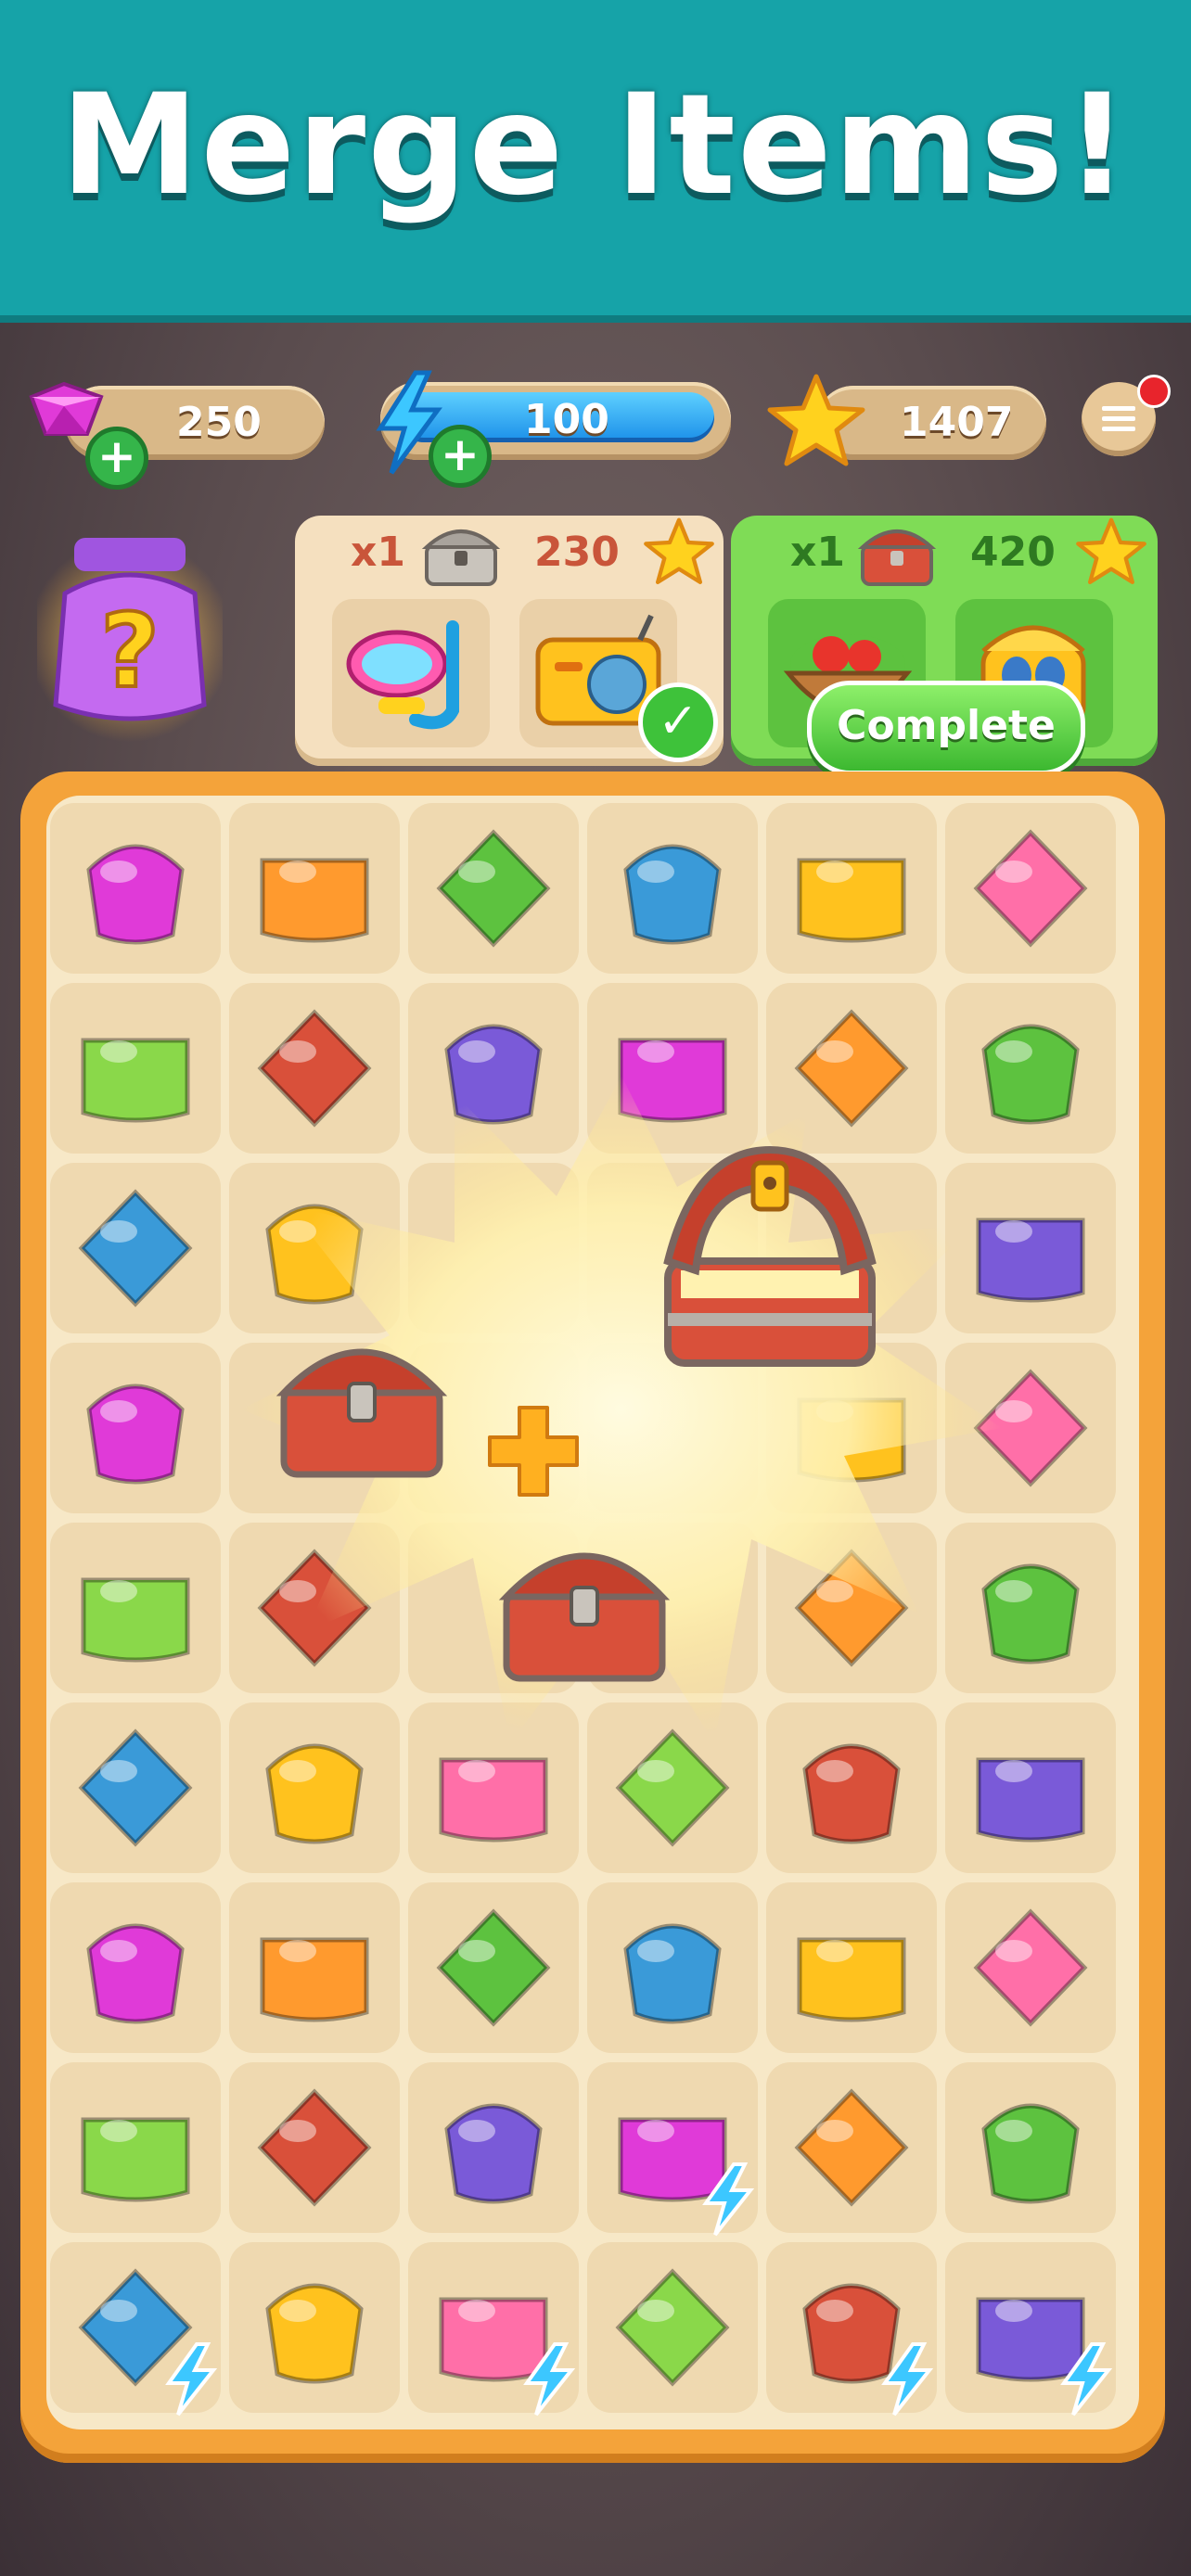 This screenshot has width=1191, height=2576. I want to click on comb-icon, so click(851, 1968).